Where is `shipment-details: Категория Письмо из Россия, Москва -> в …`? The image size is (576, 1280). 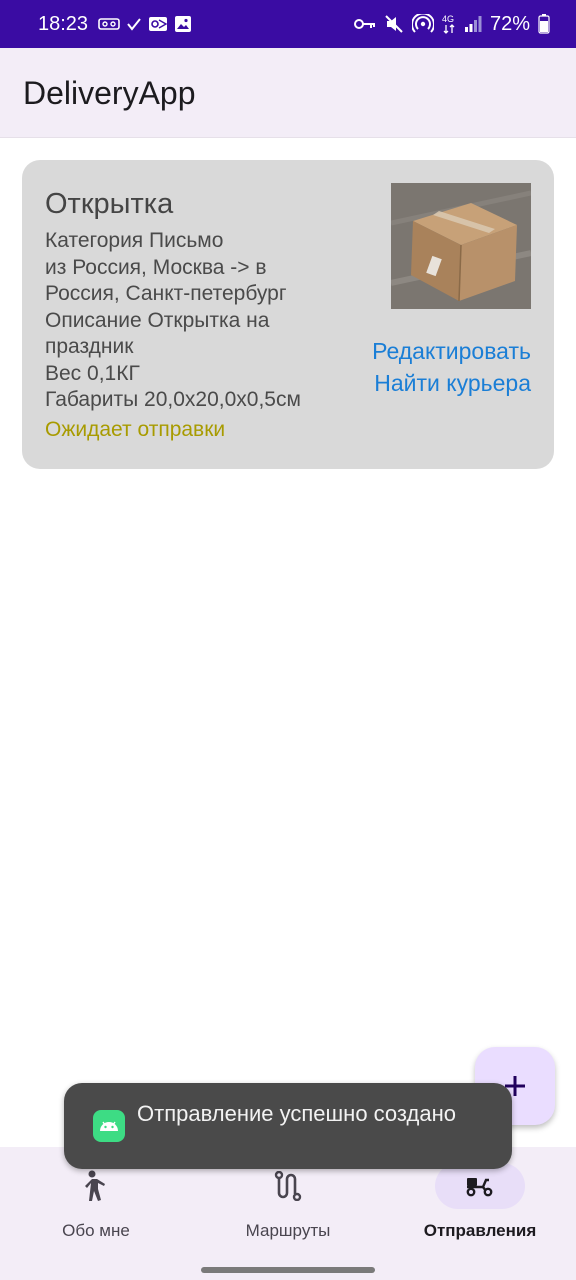 shipment-details: Категория Письмо из Россия, Москва -> в … is located at coordinates (190, 321).